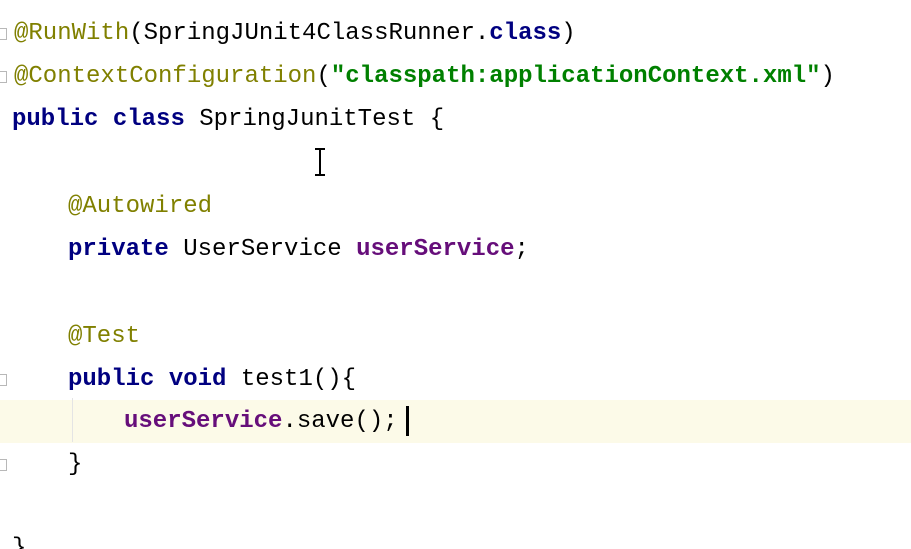  Describe the element at coordinates (455, 464) in the screenshot. I see `code-line-11: }` at that location.